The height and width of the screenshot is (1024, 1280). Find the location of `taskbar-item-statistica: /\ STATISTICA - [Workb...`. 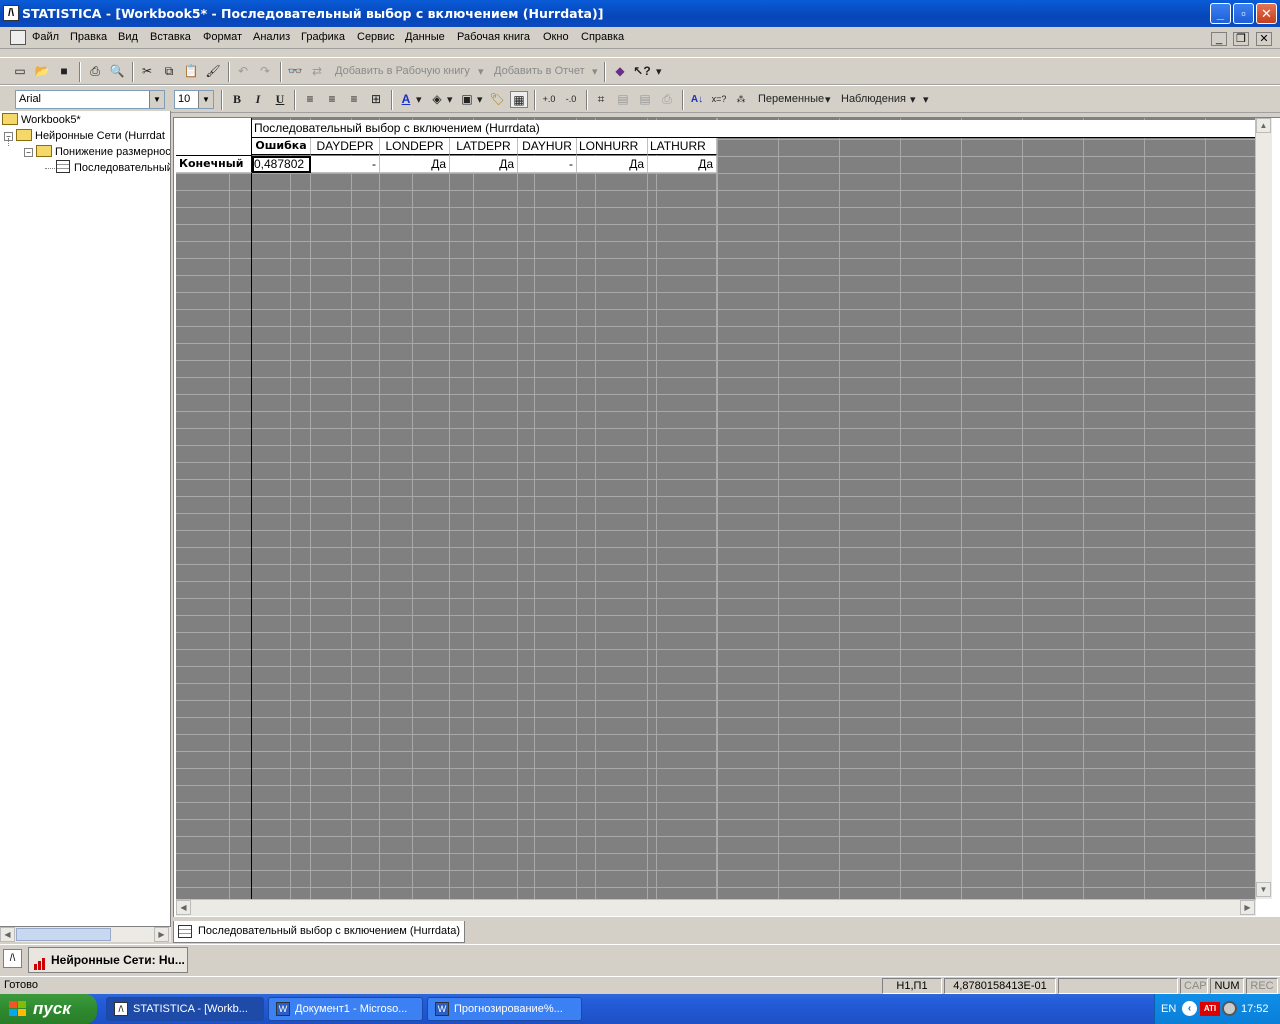

taskbar-item-statistica: /\ STATISTICA - [Workb... is located at coordinates (185, 1009).